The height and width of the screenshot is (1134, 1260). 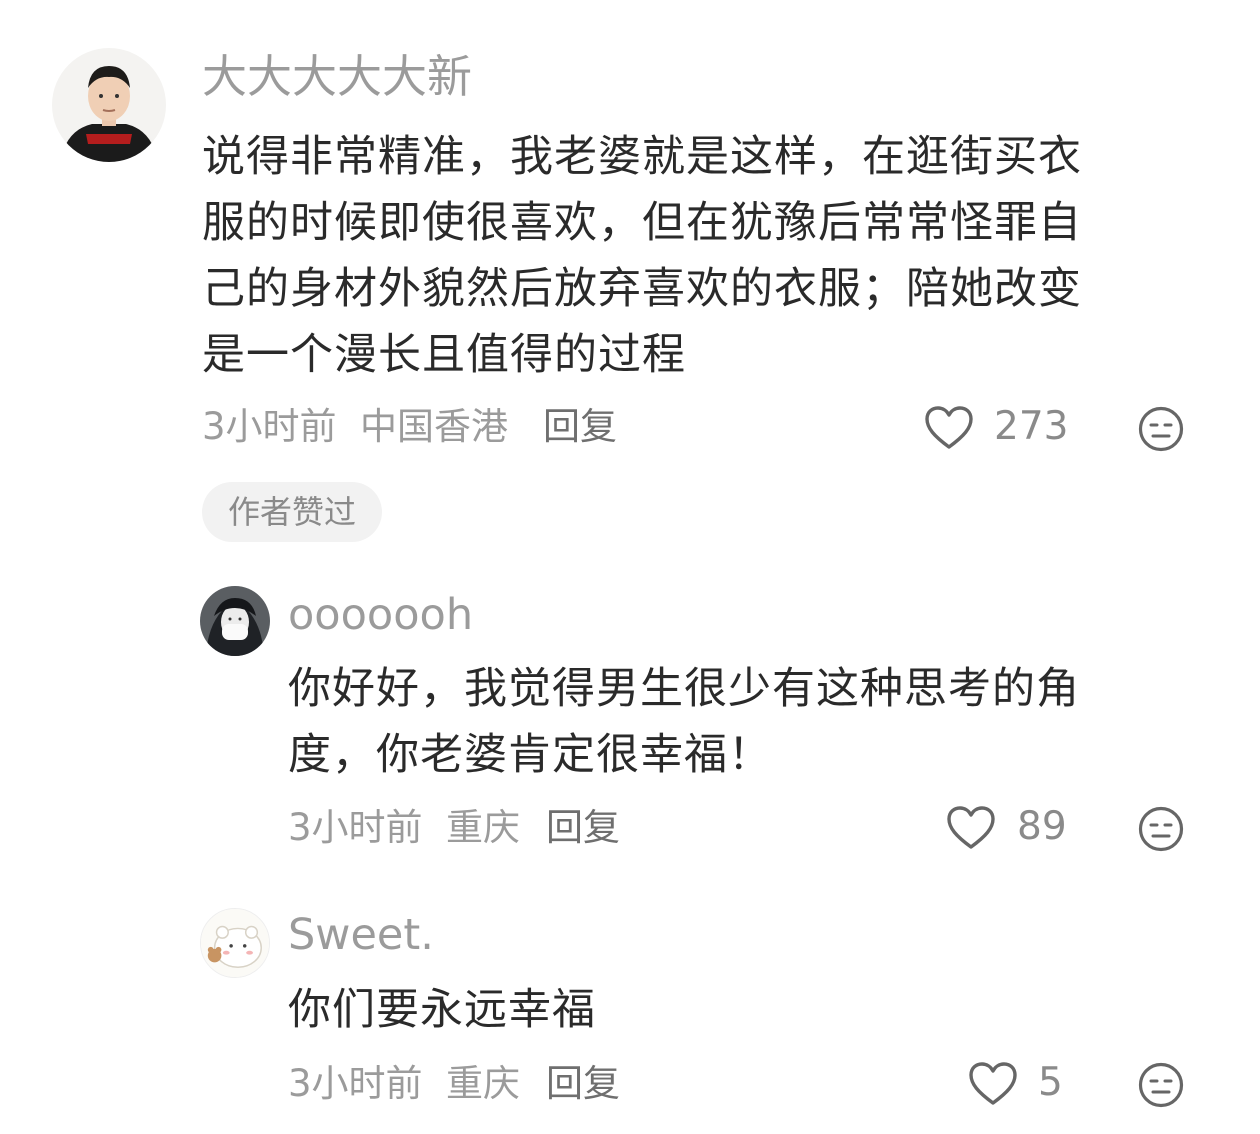 What do you see at coordinates (530, 755) in the screenshot?
I see `comment-text-line: 度，你老婆肯定很幸福！` at bounding box center [530, 755].